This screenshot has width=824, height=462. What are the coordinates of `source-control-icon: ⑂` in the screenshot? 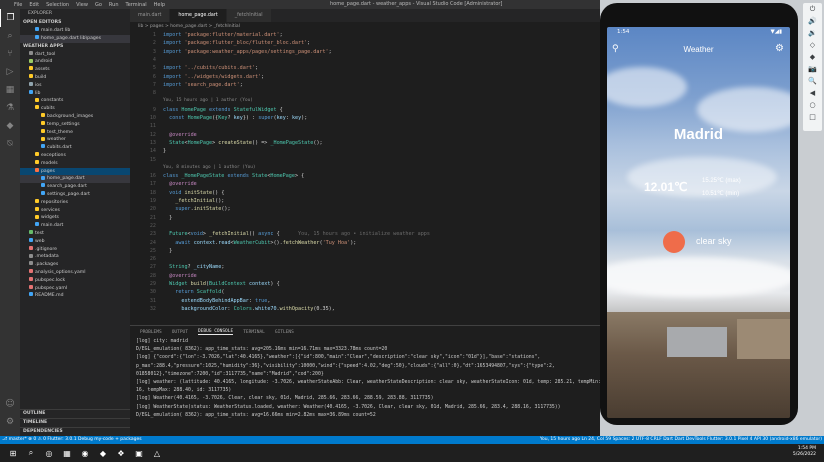 It's located at (10, 54).